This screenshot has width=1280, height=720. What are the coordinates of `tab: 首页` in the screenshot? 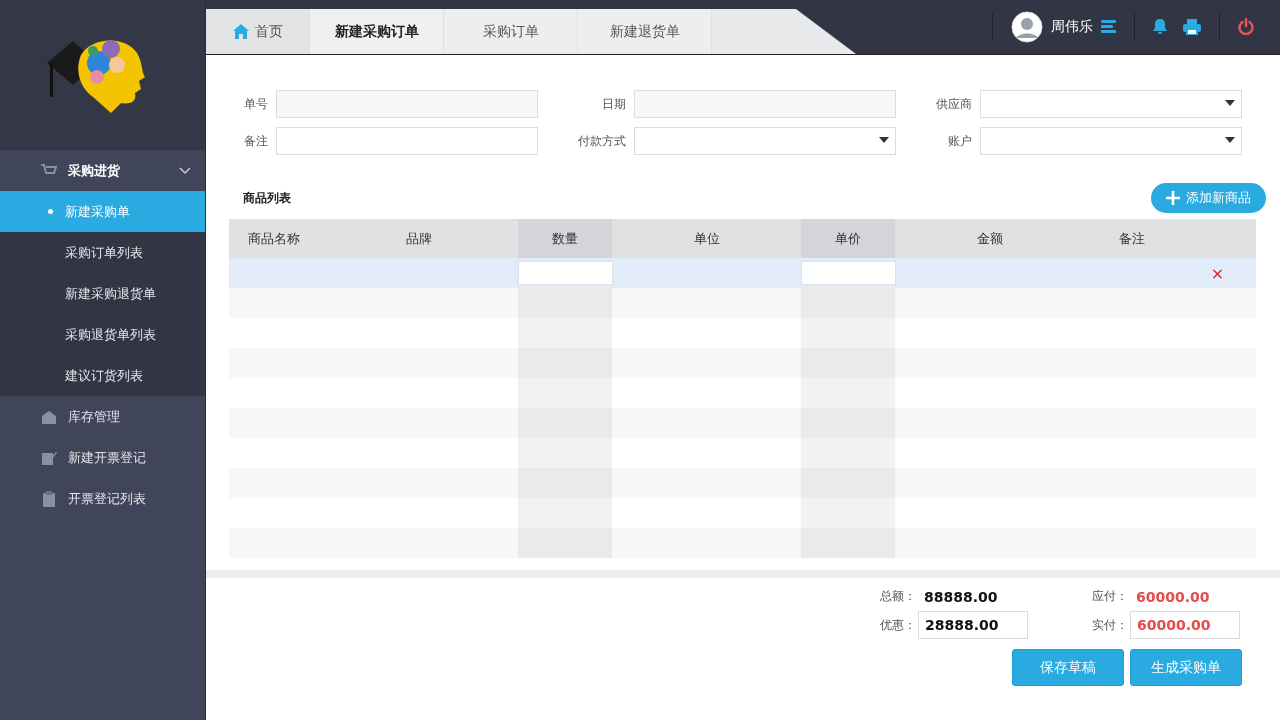 It's located at (258, 31).